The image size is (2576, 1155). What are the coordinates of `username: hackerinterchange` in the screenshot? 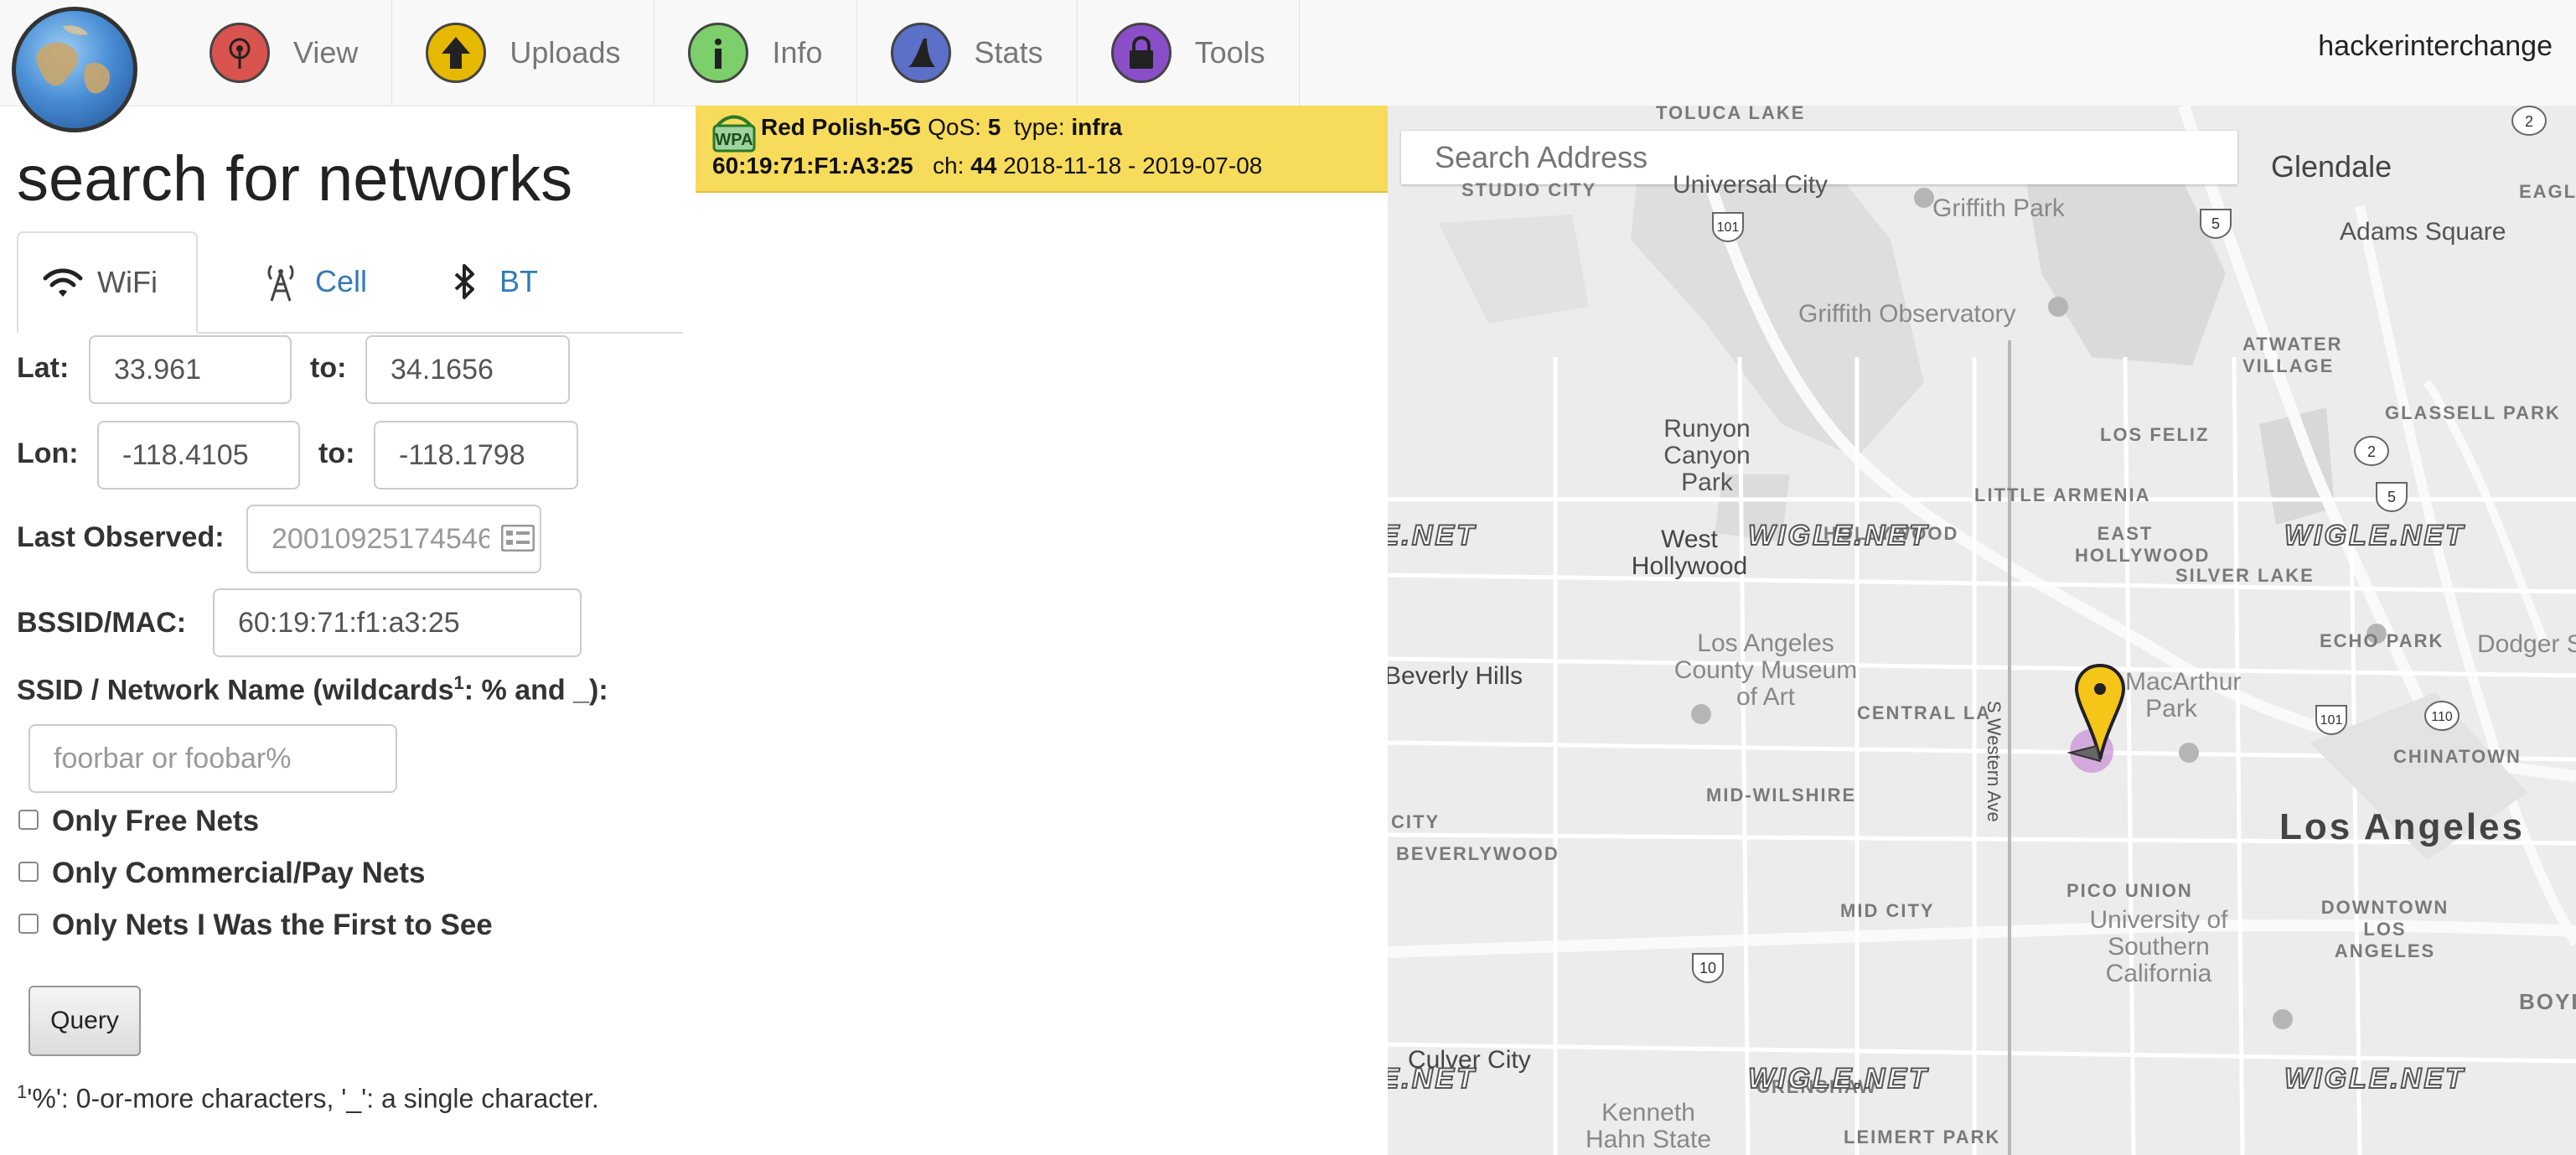 It's located at (2435, 46).